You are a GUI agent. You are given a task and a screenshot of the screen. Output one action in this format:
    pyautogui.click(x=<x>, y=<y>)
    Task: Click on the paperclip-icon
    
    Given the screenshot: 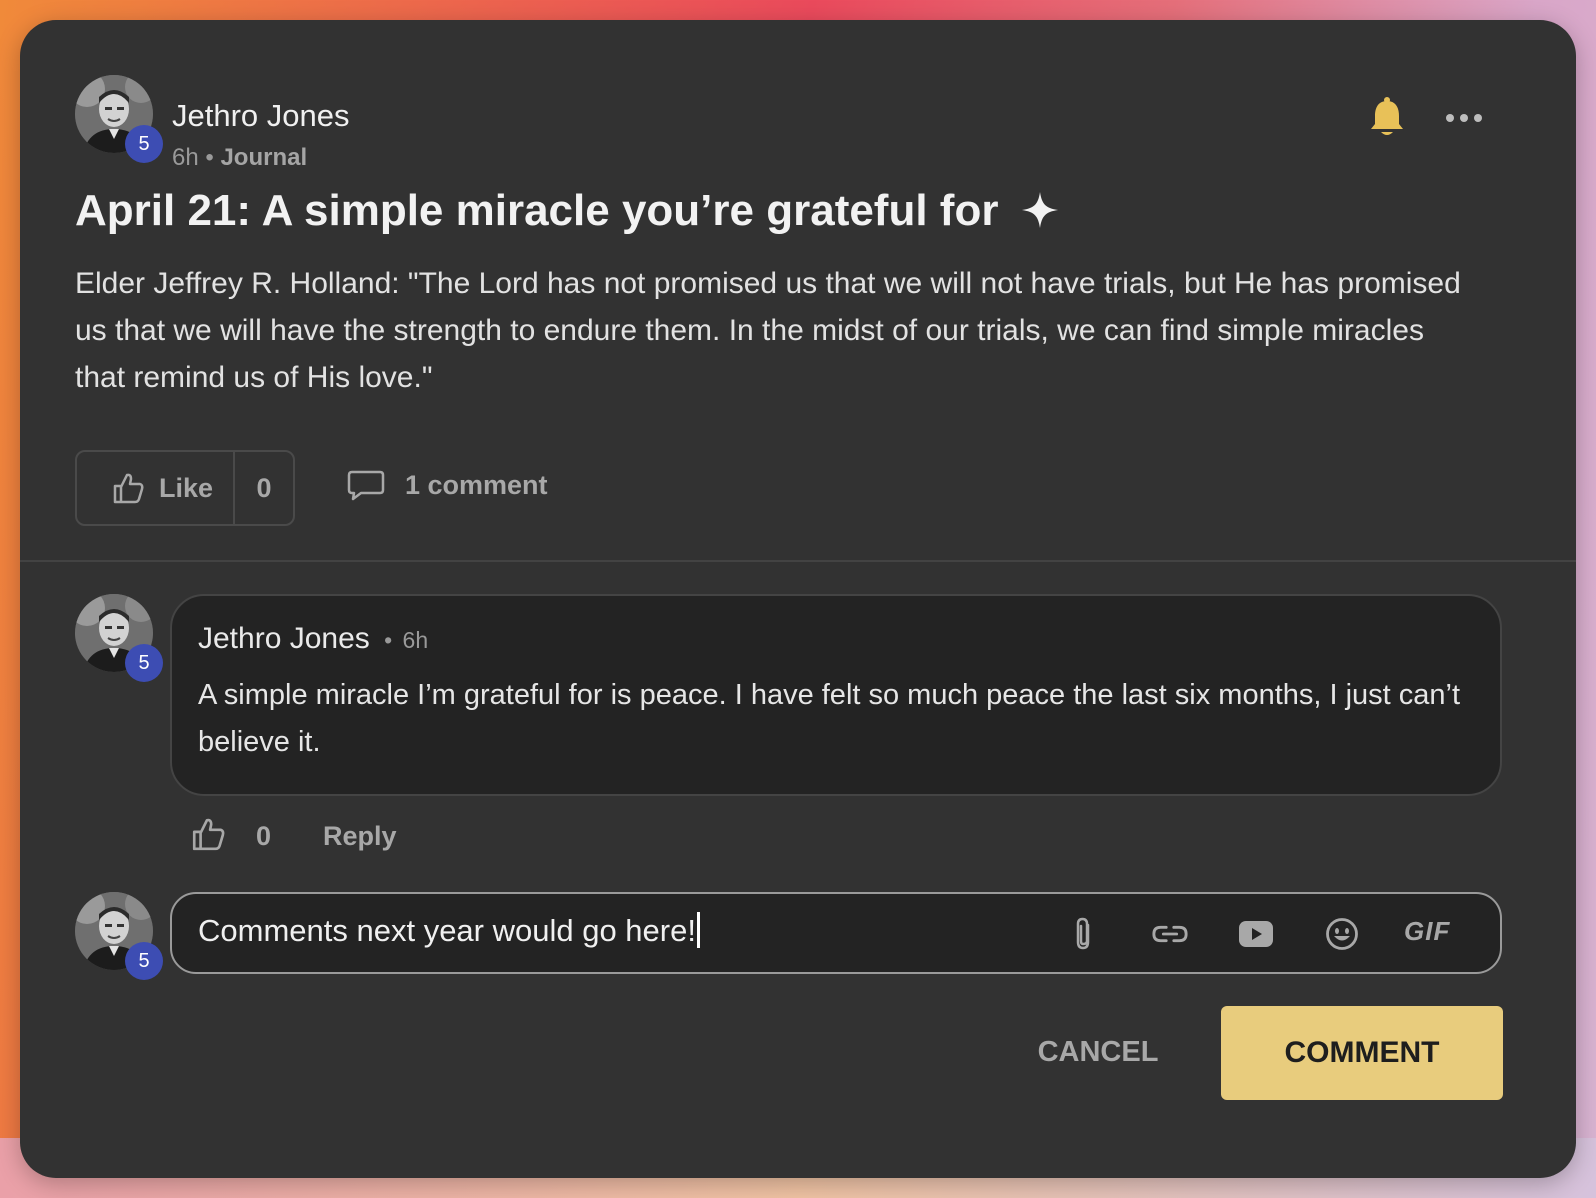 What is the action you would take?
    pyautogui.click(x=1083, y=933)
    